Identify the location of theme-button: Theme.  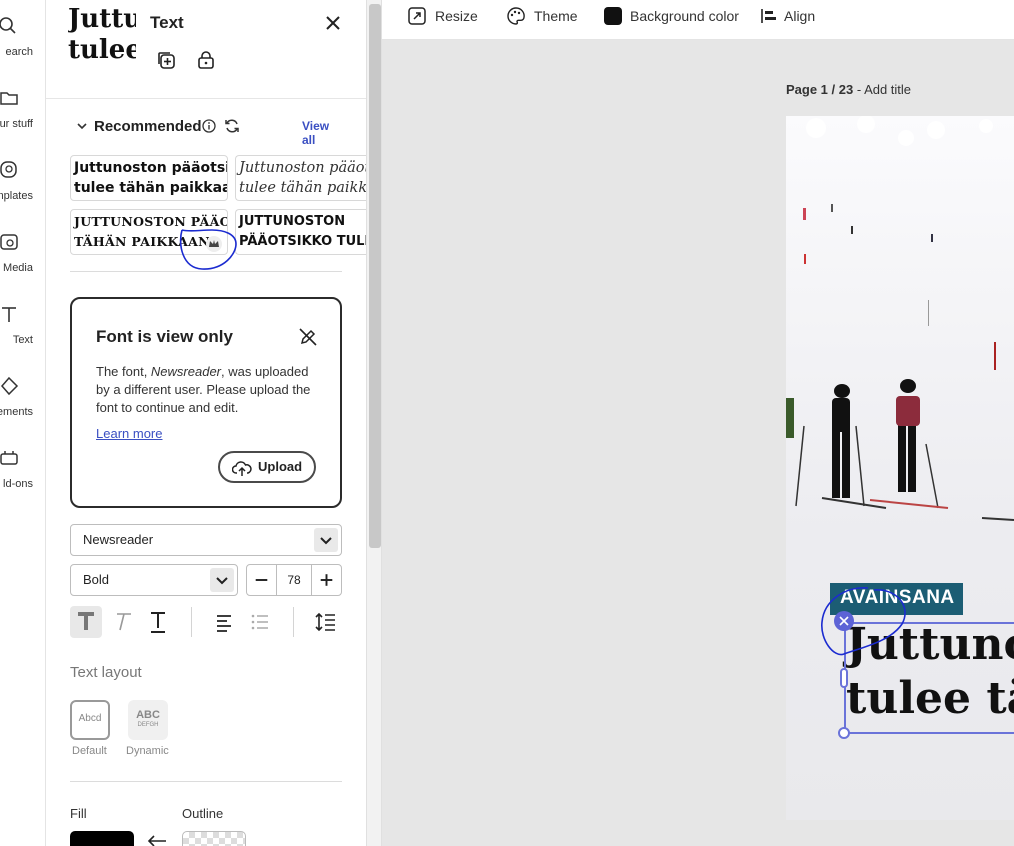
(547, 16).